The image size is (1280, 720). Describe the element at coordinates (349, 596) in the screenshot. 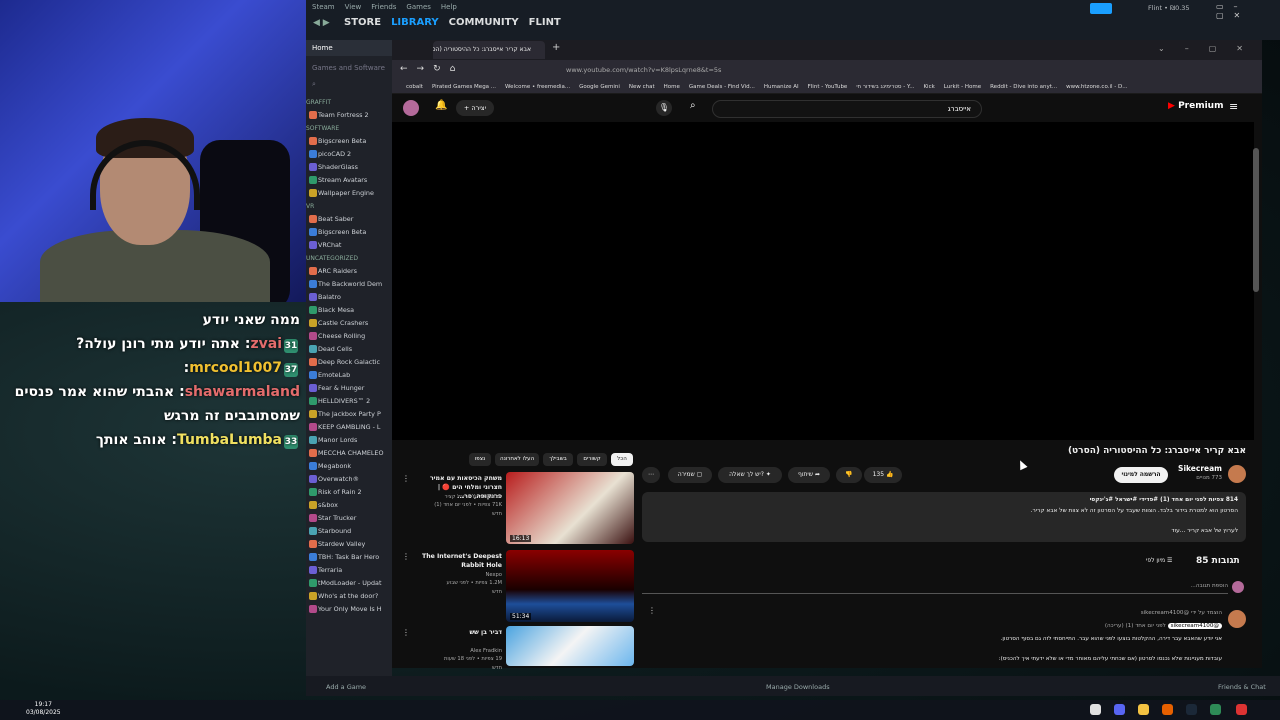

I see `sidebar-game-item: Who's at the door?` at that location.